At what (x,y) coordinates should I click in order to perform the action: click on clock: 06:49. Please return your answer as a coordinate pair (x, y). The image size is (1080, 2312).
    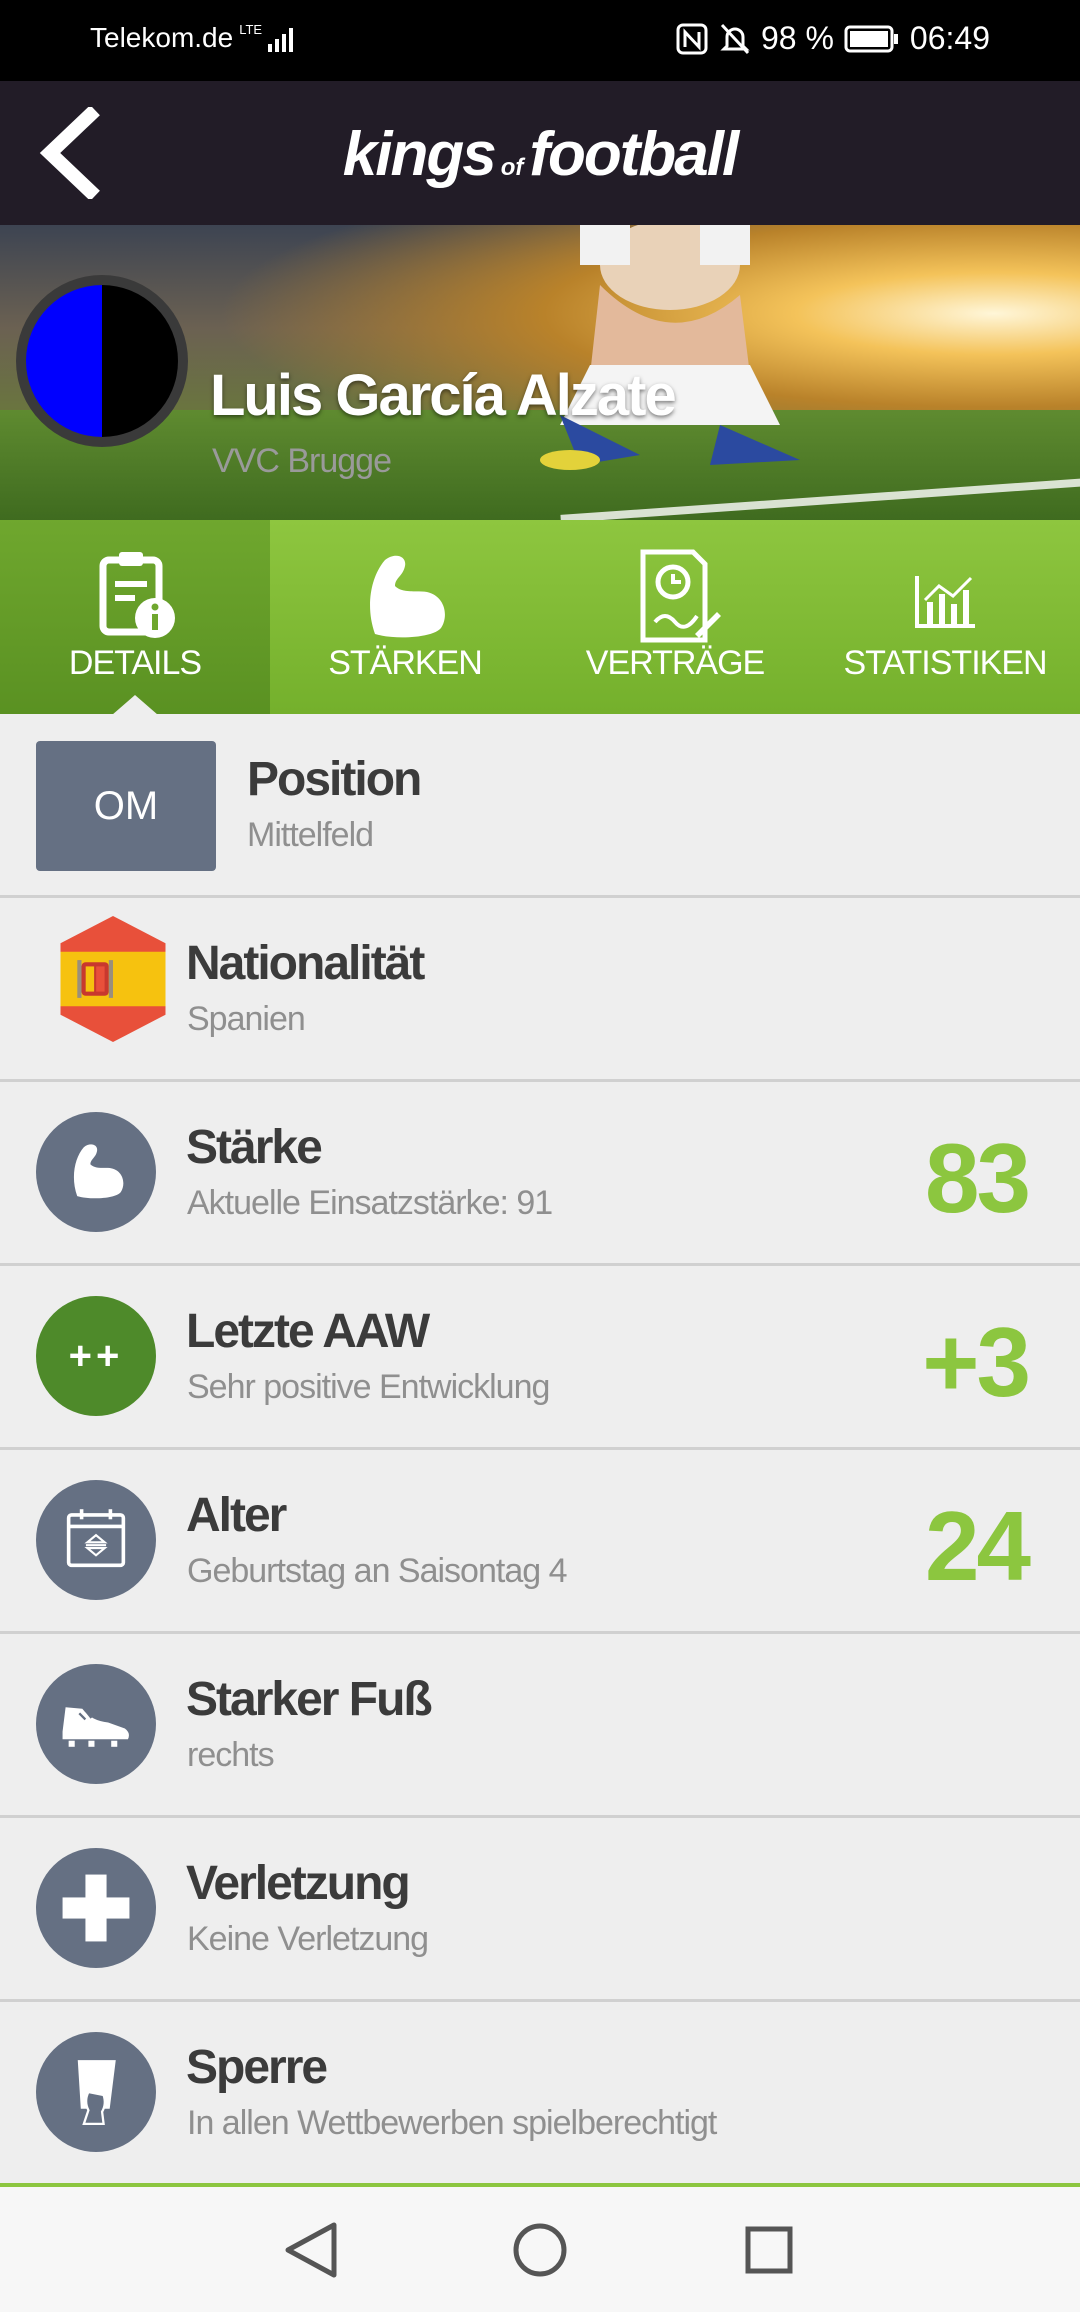
    Looking at the image, I should click on (949, 38).